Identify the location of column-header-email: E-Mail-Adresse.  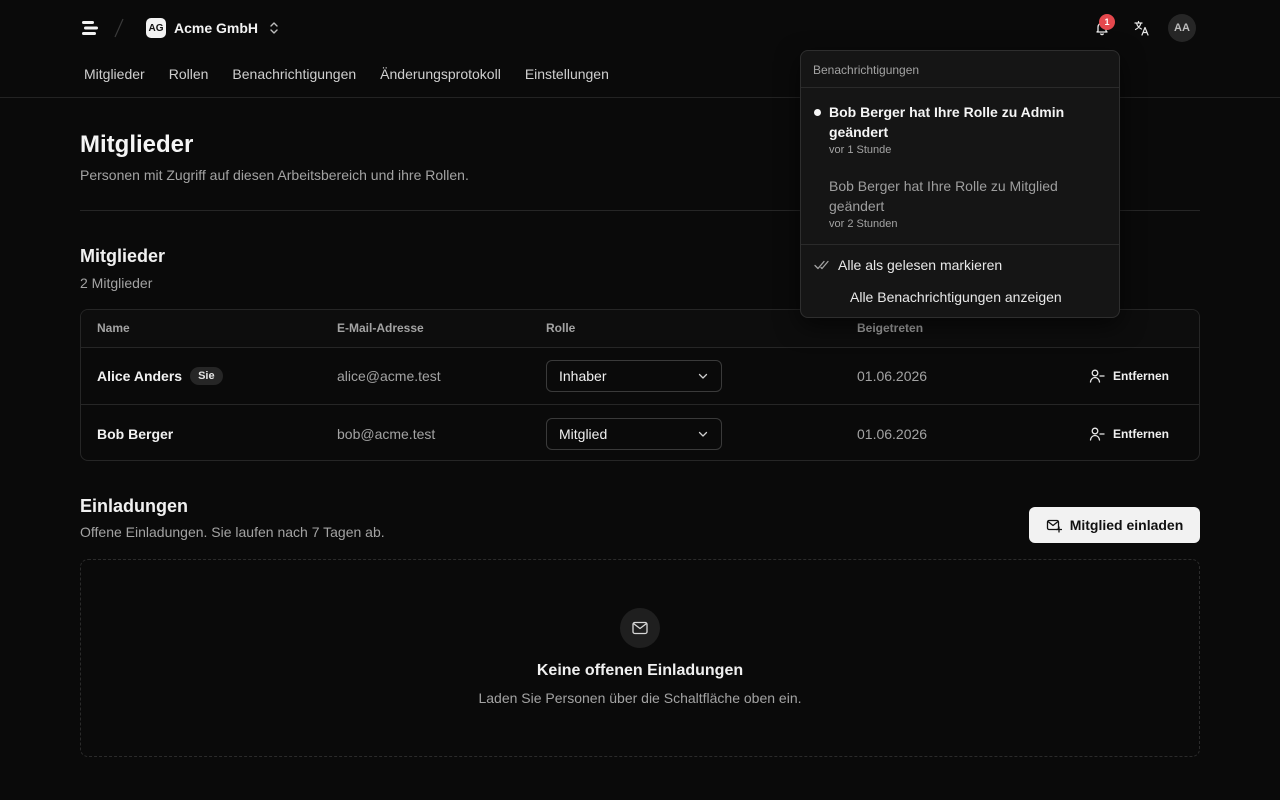
(380, 328).